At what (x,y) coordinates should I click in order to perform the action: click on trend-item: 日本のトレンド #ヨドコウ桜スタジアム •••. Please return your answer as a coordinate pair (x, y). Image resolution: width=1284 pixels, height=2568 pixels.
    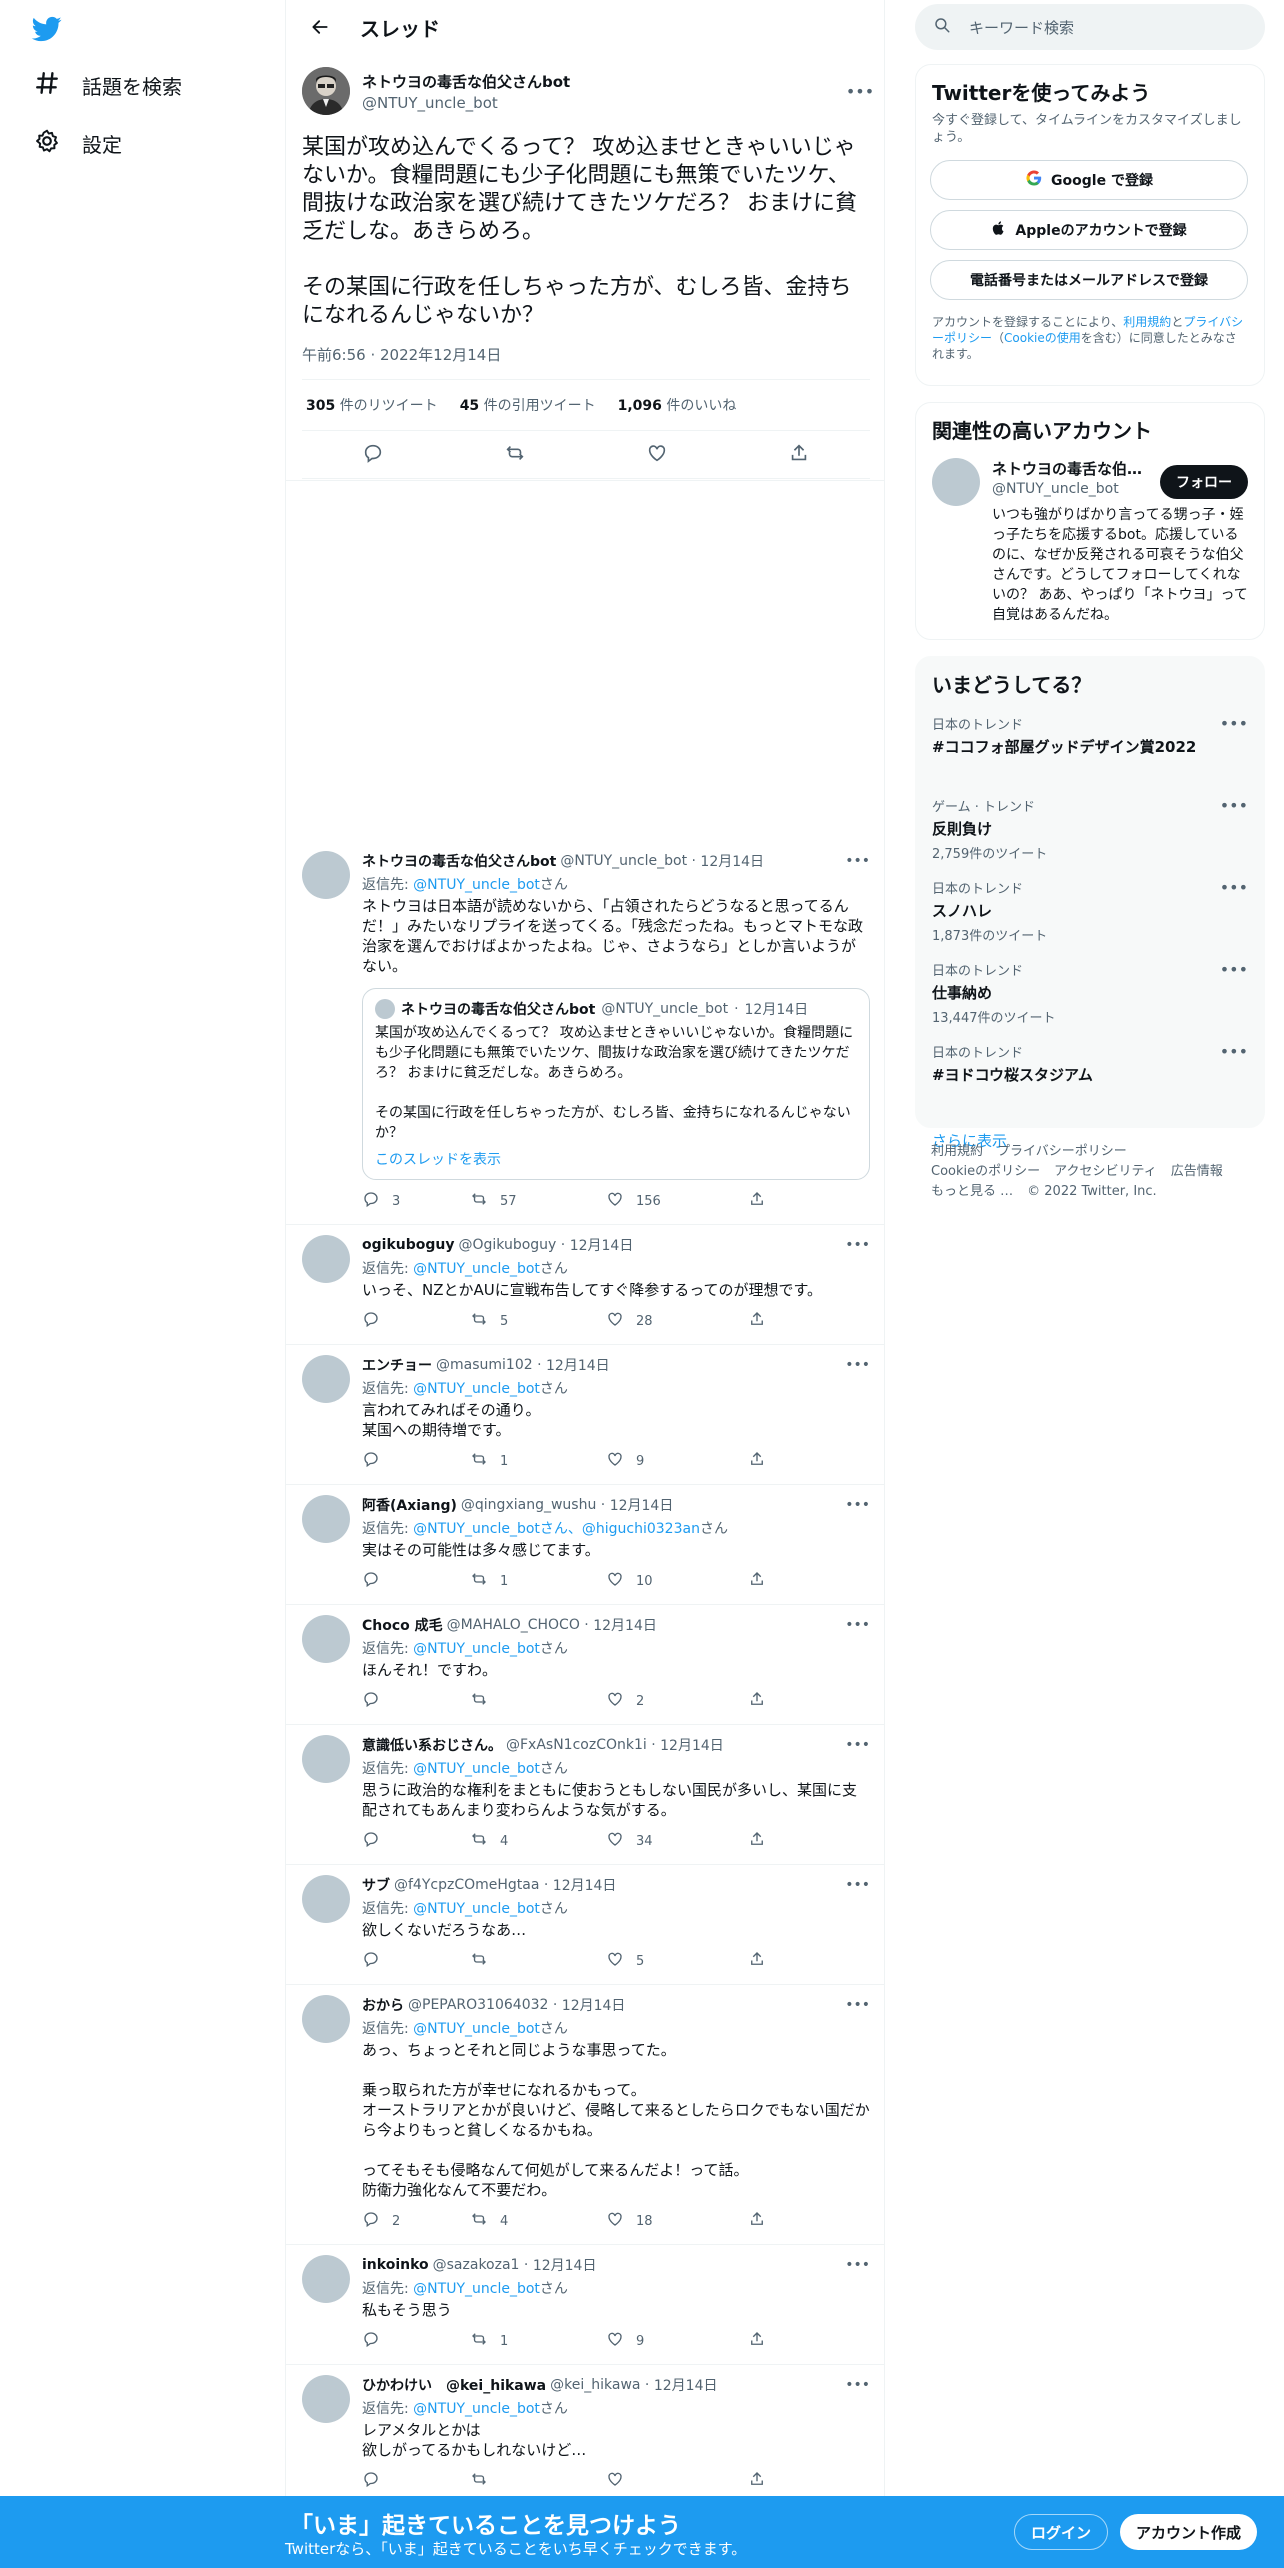
    Looking at the image, I should click on (1090, 1073).